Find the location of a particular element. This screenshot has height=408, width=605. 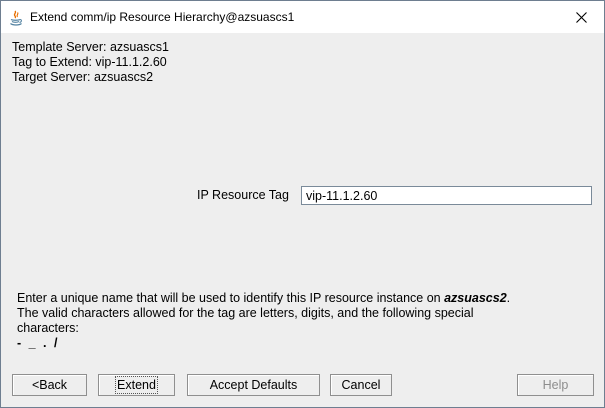

java-icon is located at coordinates (16, 18).